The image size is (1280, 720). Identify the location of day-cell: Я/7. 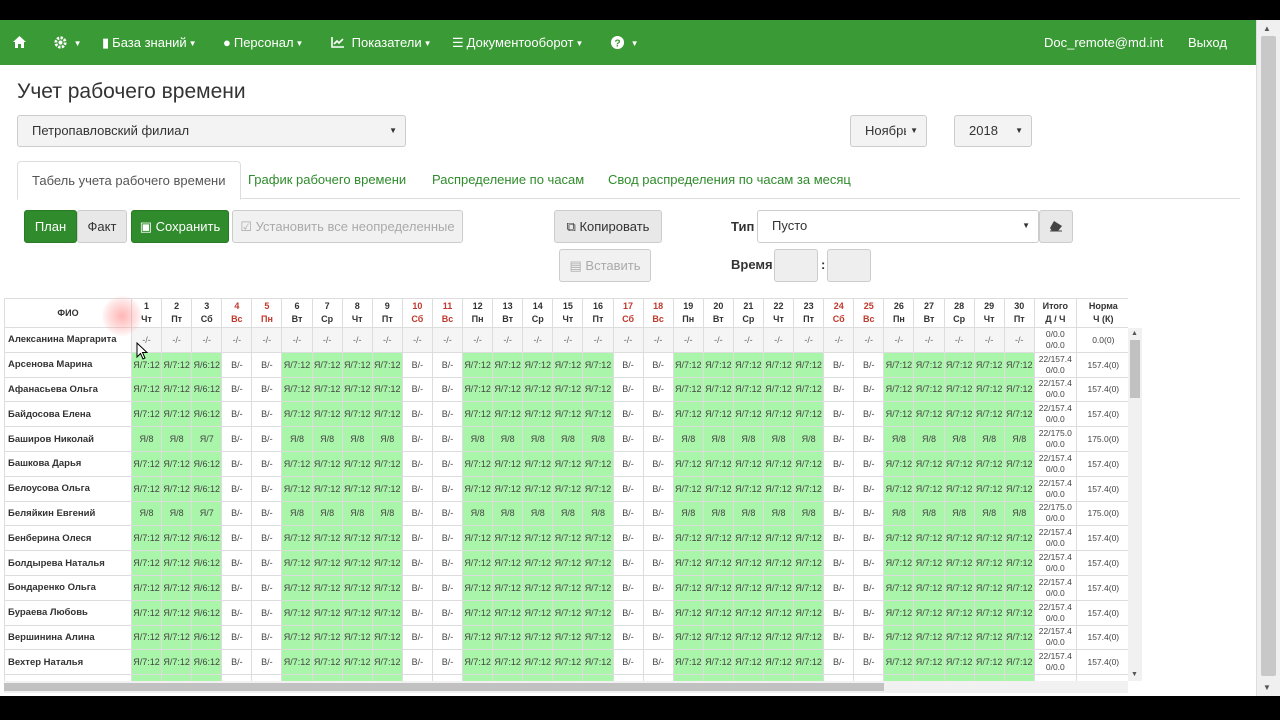
(207, 439).